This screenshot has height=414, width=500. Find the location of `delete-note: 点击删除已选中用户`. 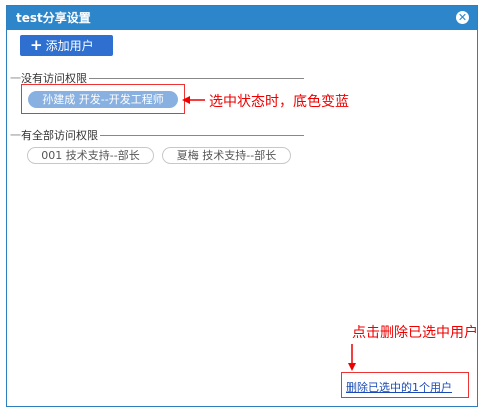

delete-note: 点击删除已选中用户 is located at coordinates (415, 333).